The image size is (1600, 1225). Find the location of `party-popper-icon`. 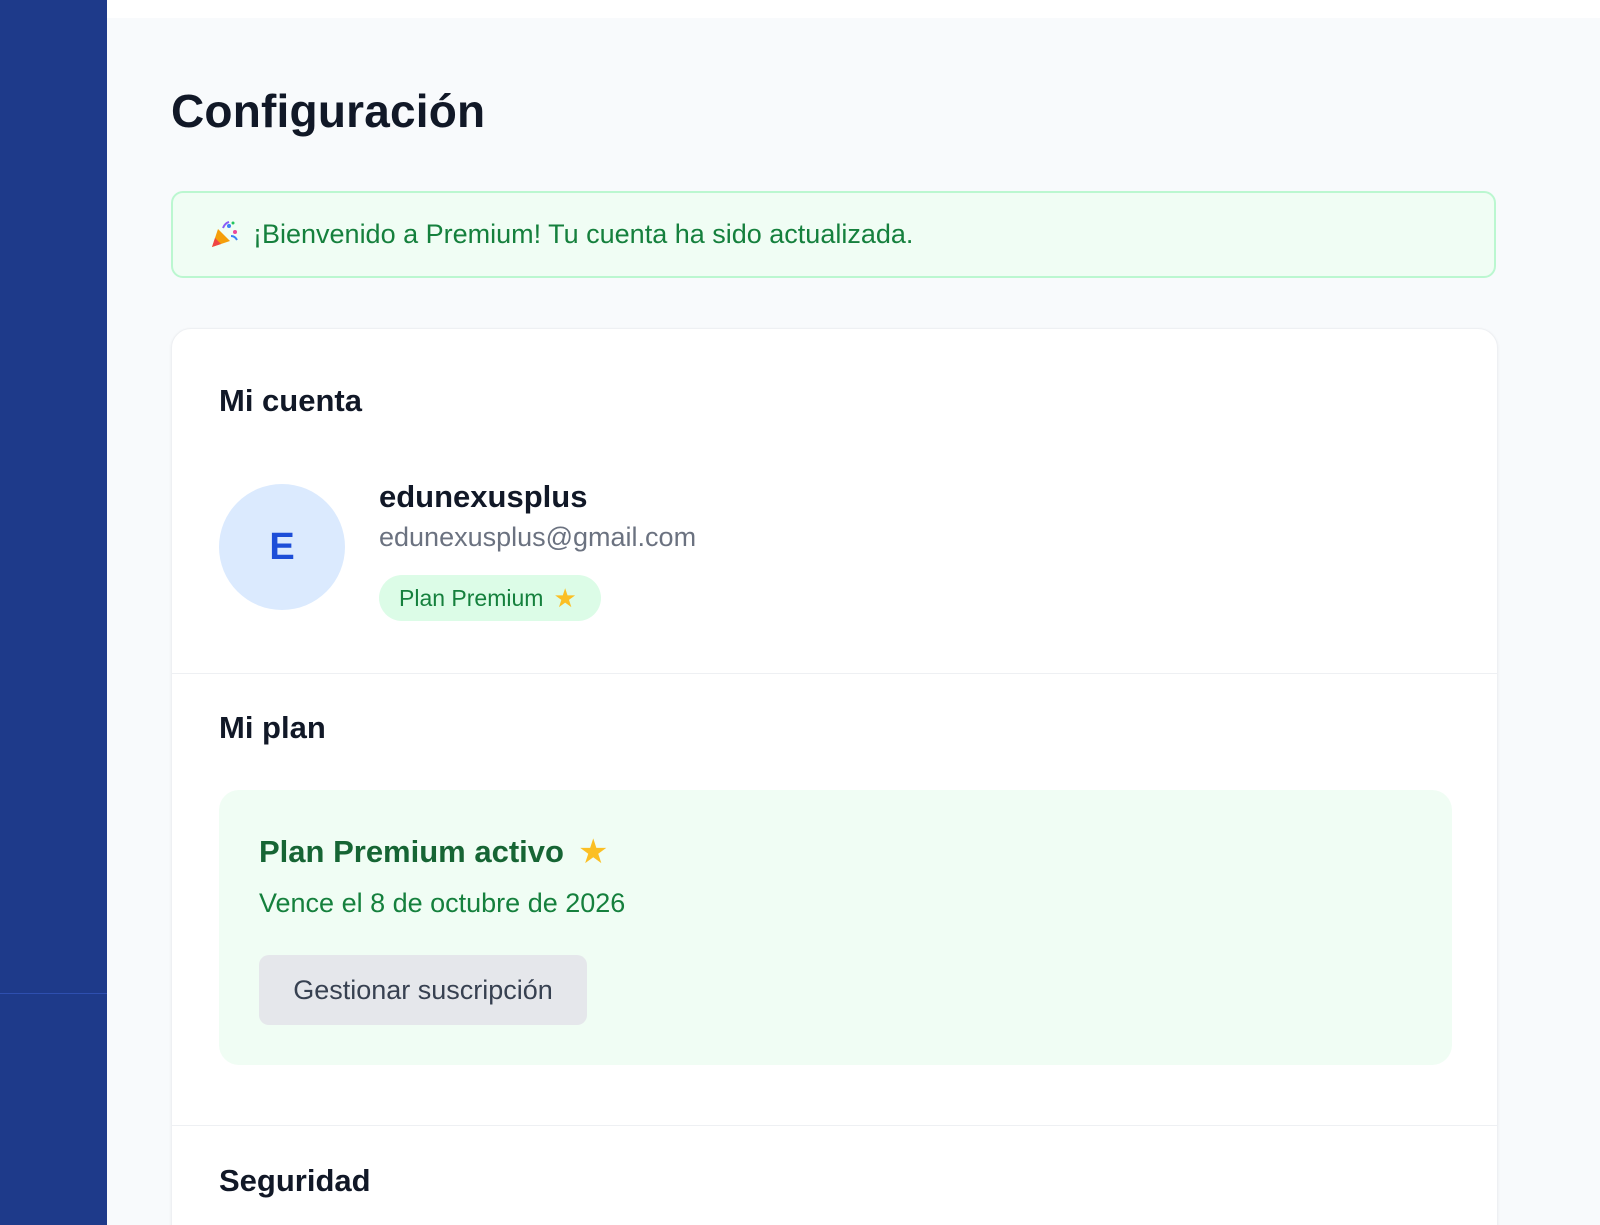

party-popper-icon is located at coordinates (224, 235).